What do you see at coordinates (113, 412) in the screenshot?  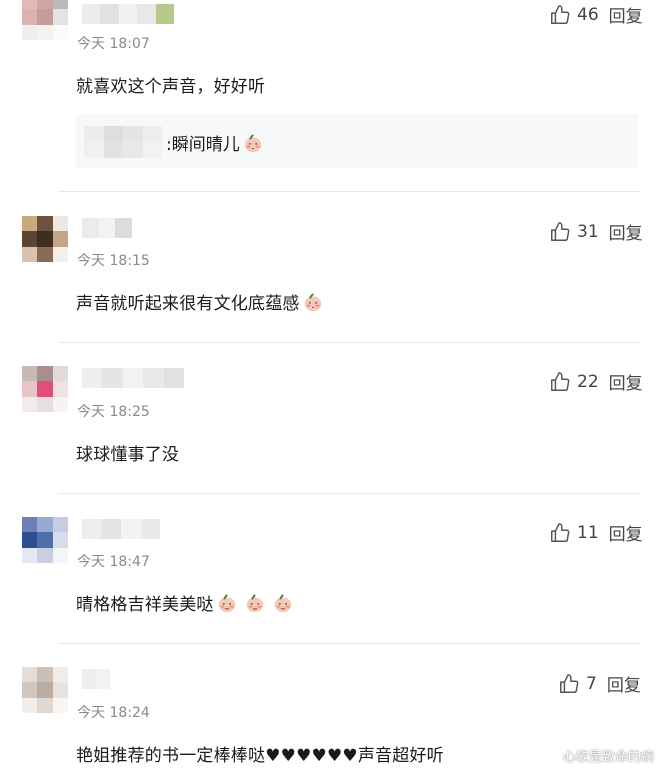 I see `comment-time: 今天 18:25` at bounding box center [113, 412].